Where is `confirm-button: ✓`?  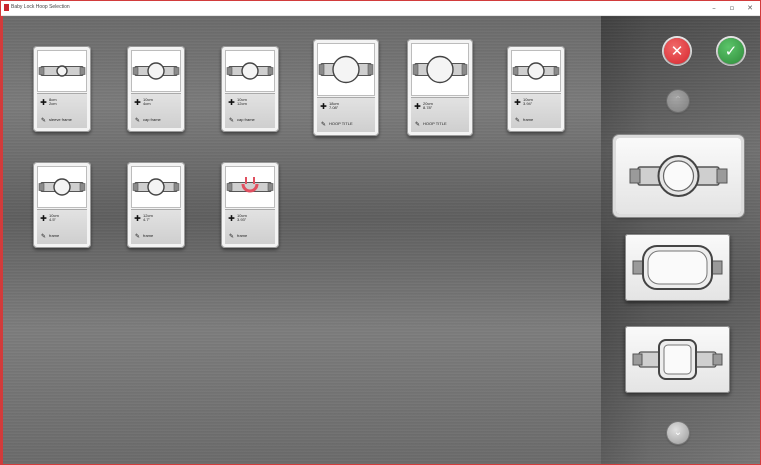
confirm-button: ✓ is located at coordinates (731, 51).